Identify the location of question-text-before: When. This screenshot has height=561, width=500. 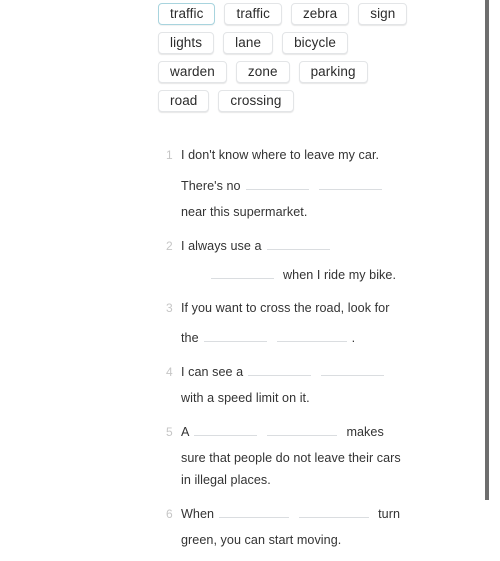
(198, 514).